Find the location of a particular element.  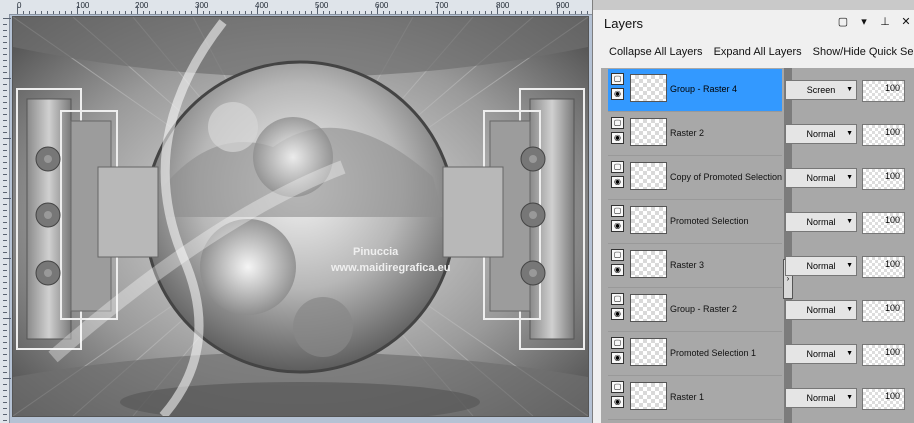

restore-icon: ▢ is located at coordinates (843, 21).